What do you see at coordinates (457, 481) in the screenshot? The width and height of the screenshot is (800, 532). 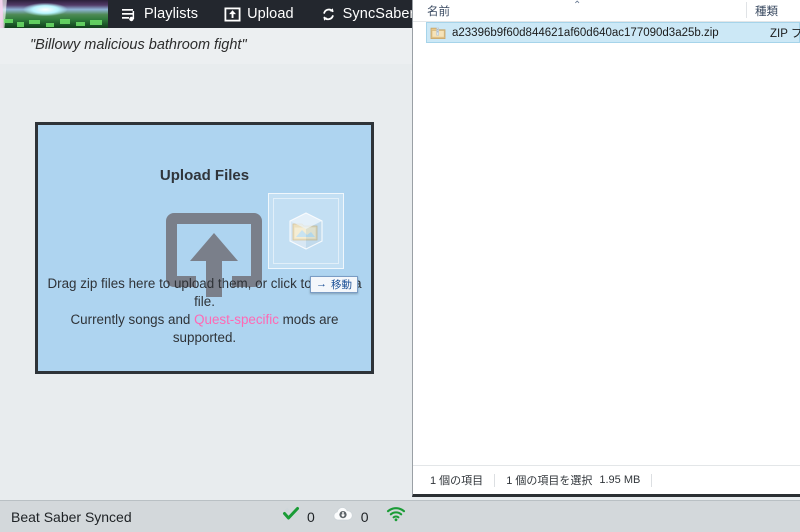 I see `item-count-label: 1 個の項目` at bounding box center [457, 481].